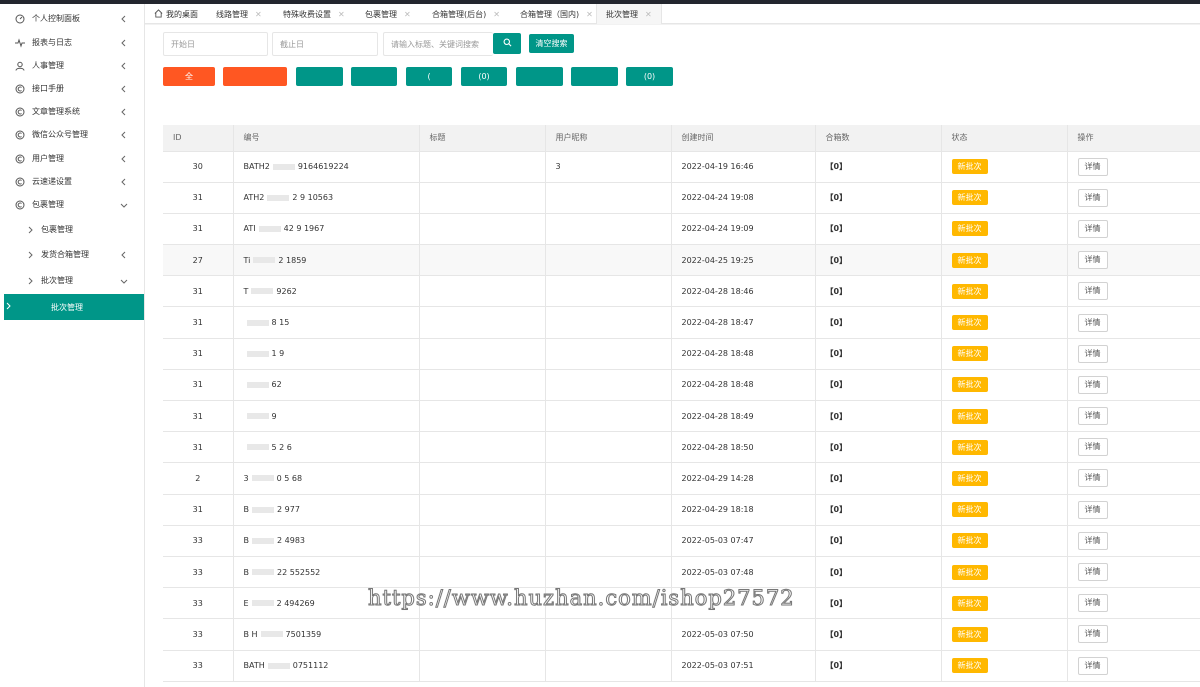  I want to click on cell-created-time: 2022-05-03 07:47, so click(743, 541).